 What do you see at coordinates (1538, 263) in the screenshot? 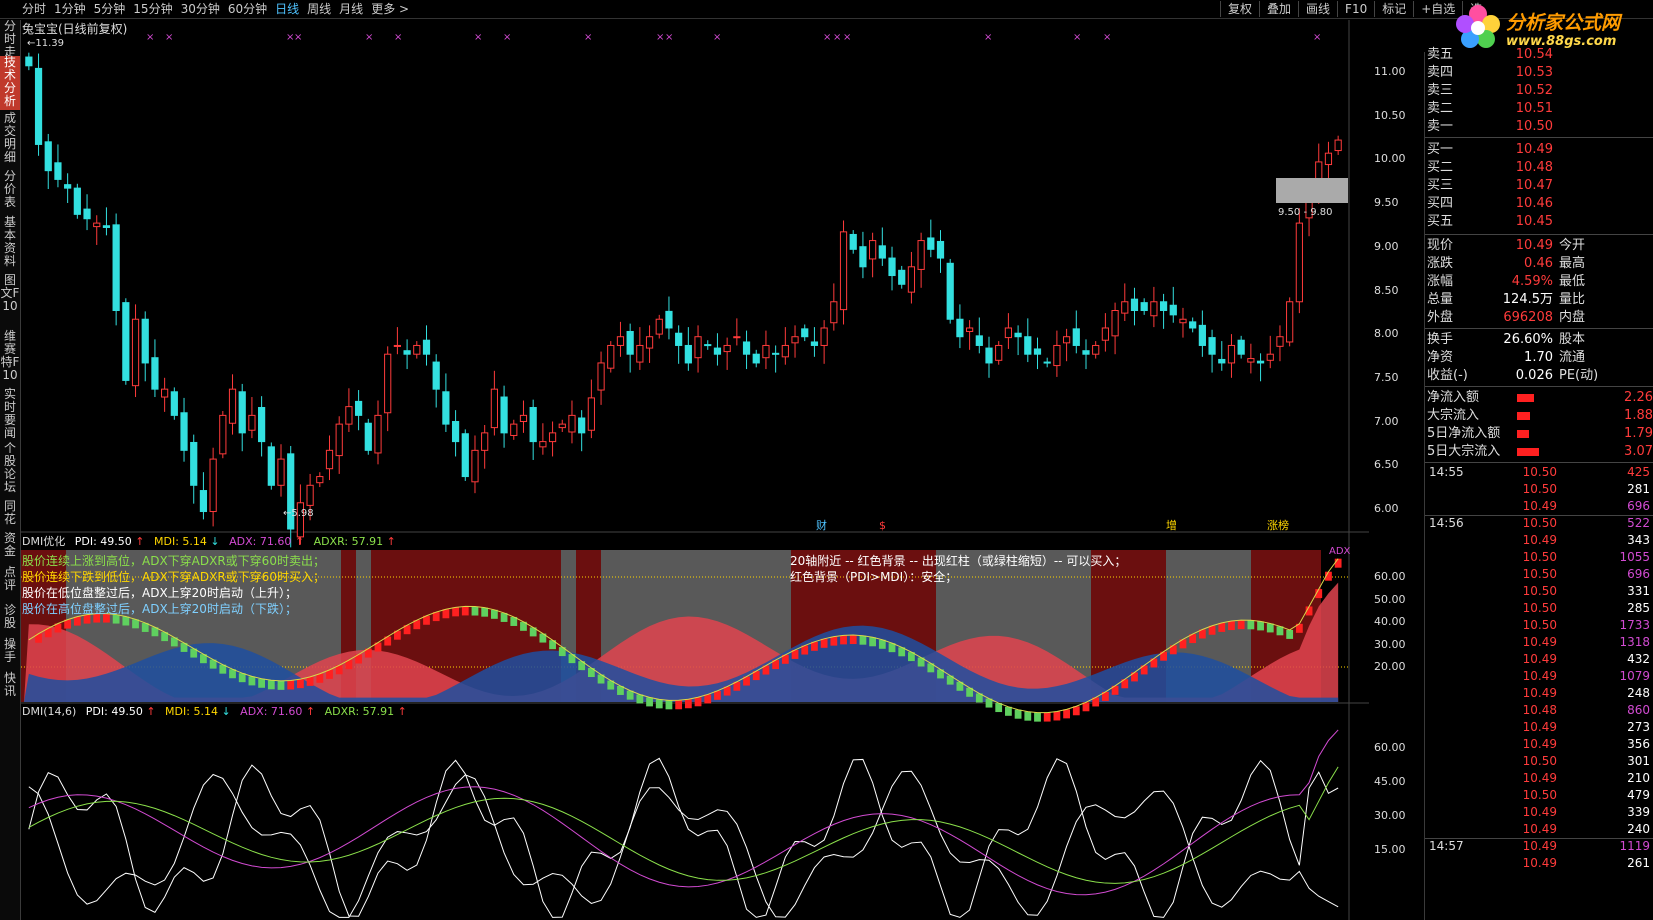
I see `stat-value: 0.46` at bounding box center [1538, 263].